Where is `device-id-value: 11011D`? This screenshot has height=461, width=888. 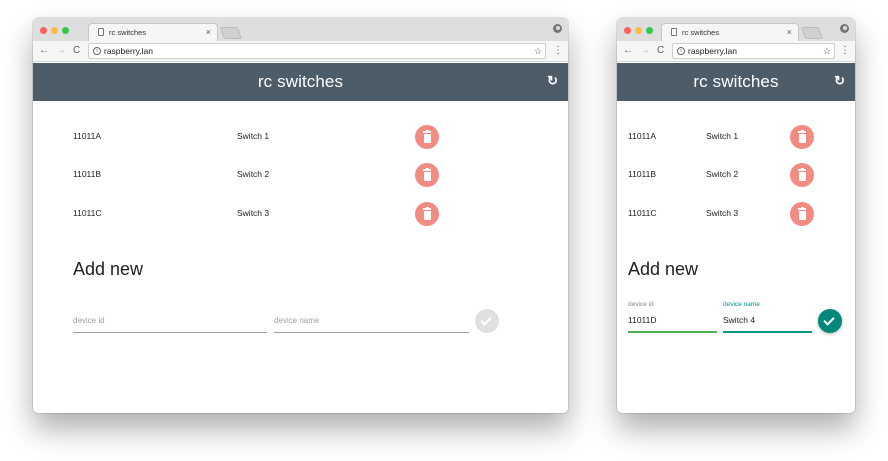 device-id-value: 11011D is located at coordinates (642, 320).